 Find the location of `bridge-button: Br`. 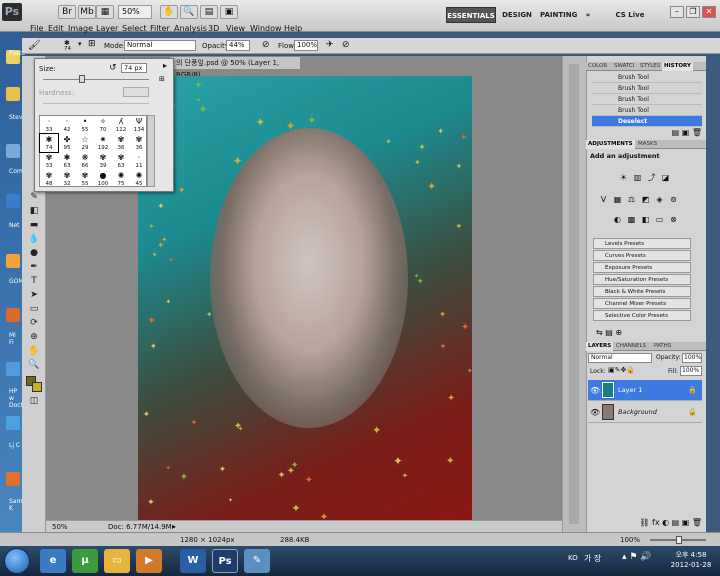

bridge-button: Br is located at coordinates (67, 12).